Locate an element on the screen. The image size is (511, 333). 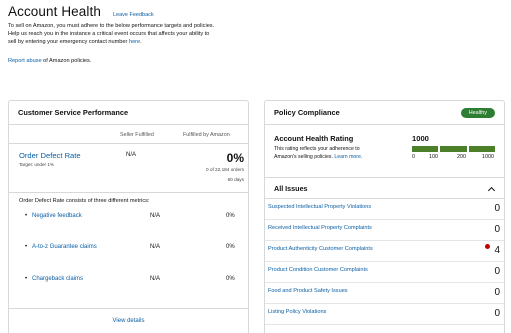
odr-fba-orders: 0 of 22,184 orders is located at coordinates (224, 169).